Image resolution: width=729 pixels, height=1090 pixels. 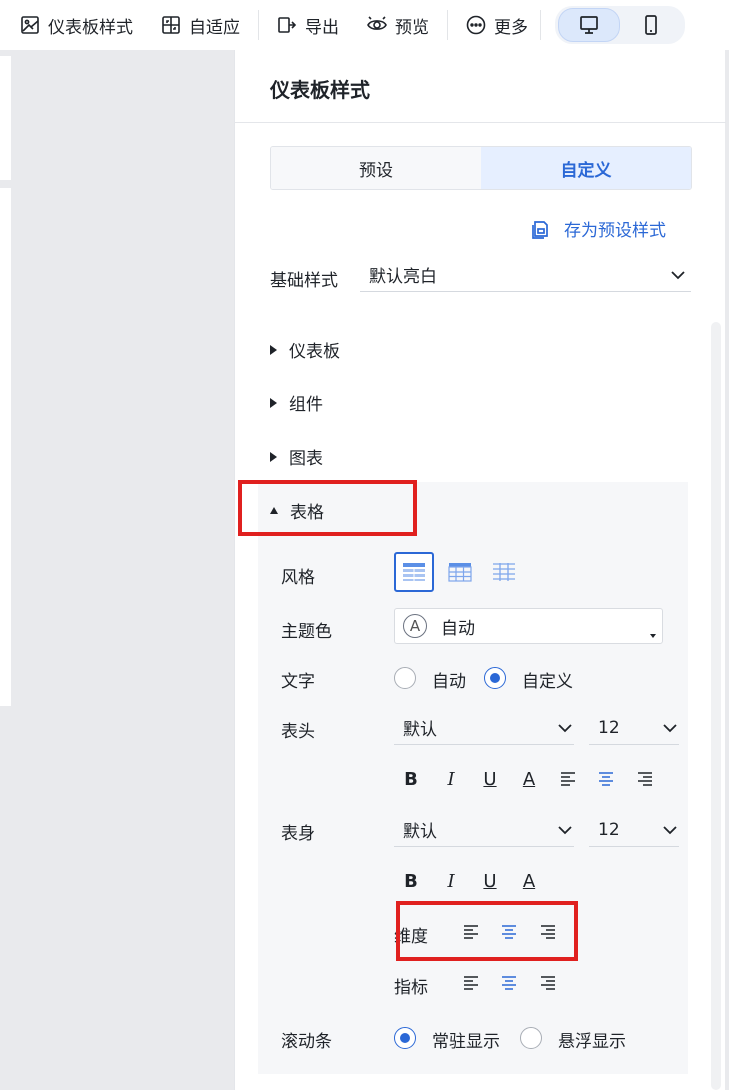 What do you see at coordinates (411, 988) in the screenshot?
I see `metric-label: 指标` at bounding box center [411, 988].